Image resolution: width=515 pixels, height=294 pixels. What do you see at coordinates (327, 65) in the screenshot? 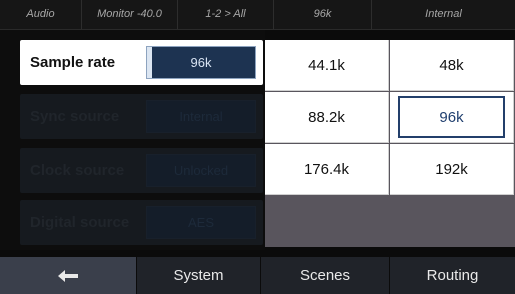
I see `option-44-1k: 44.1k` at bounding box center [327, 65].